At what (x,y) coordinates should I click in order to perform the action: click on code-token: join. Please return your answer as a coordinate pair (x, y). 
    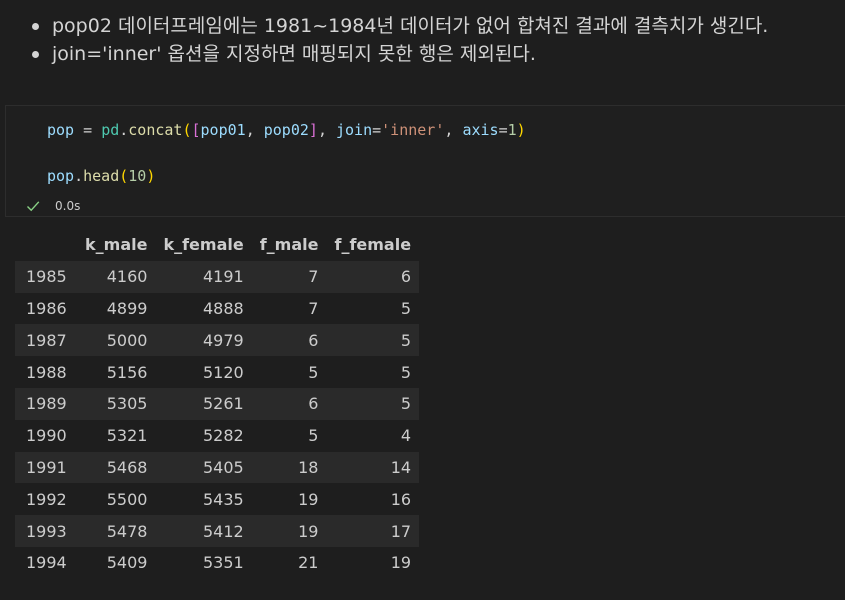
    Looking at the image, I should click on (354, 130).